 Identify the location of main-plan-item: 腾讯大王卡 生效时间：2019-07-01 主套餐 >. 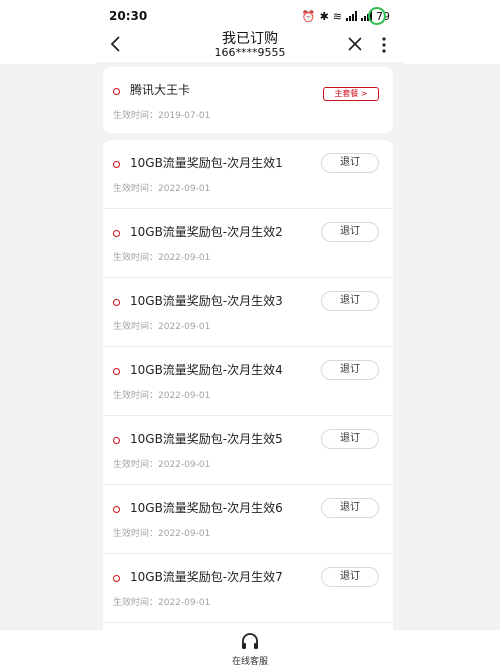
(248, 100).